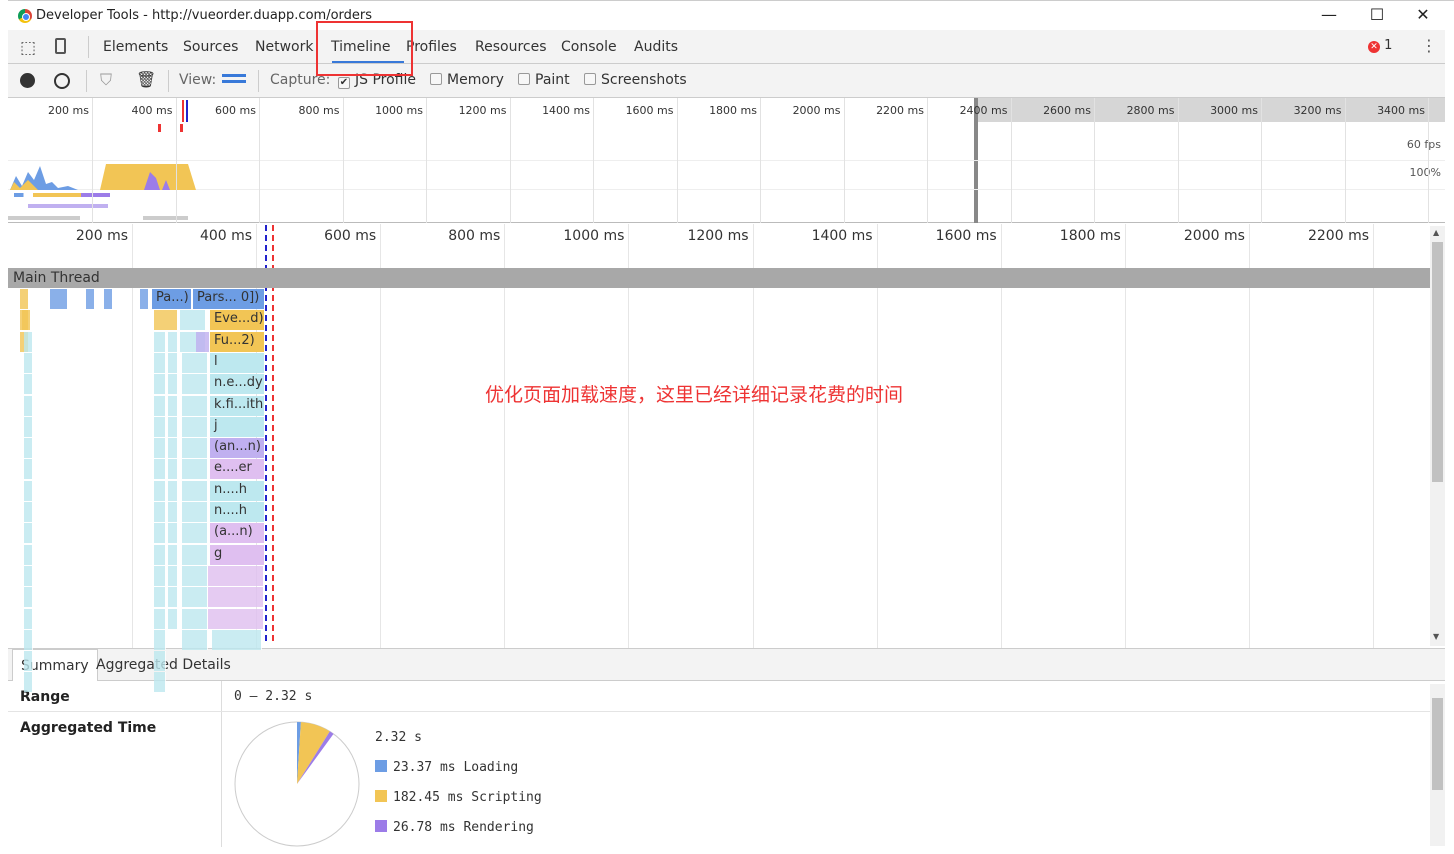 The width and height of the screenshot is (1454, 854). I want to click on flame-block: Pa...), so click(172, 299).